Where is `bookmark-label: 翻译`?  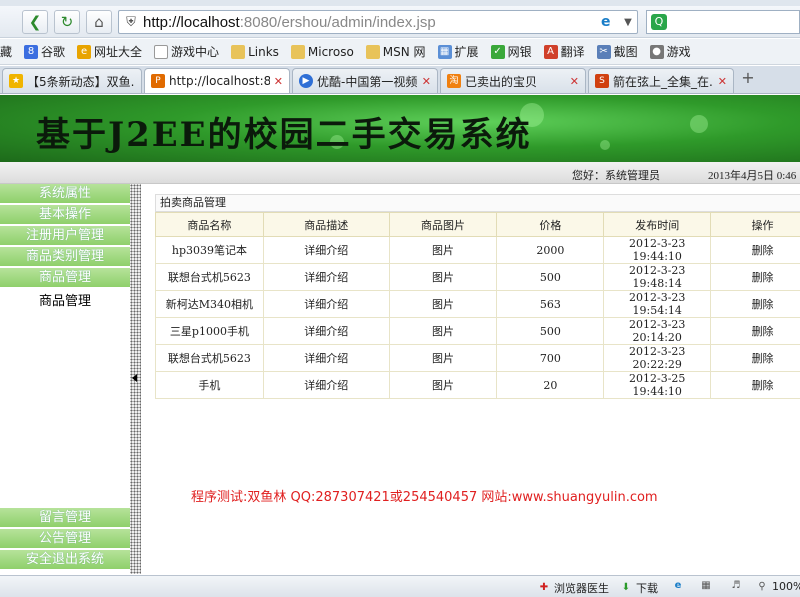
bookmark-label: 翻译 is located at coordinates (572, 52).